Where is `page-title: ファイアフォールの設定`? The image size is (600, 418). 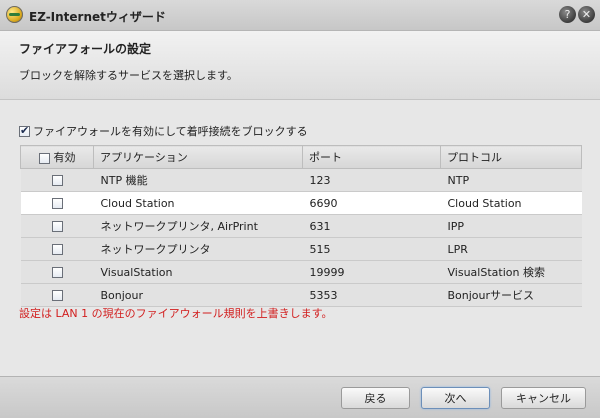 page-title: ファイアフォールの設定 is located at coordinates (85, 49).